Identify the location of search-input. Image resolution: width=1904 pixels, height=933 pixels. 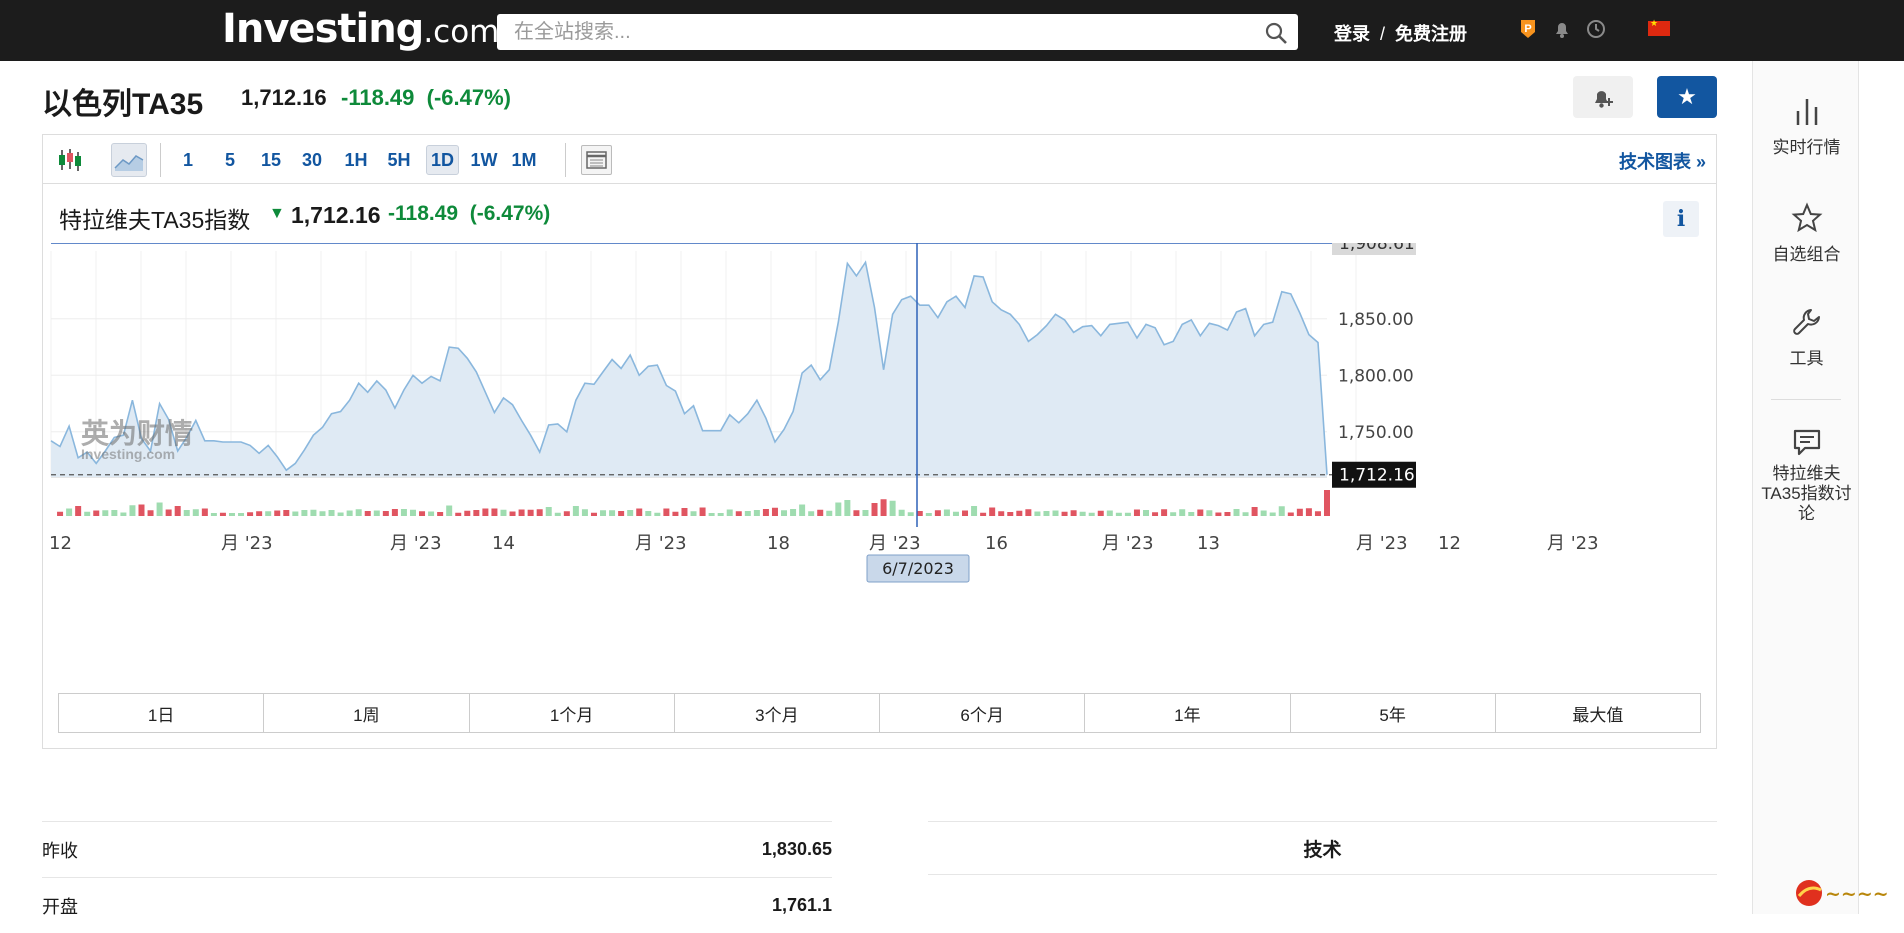
(867, 32).